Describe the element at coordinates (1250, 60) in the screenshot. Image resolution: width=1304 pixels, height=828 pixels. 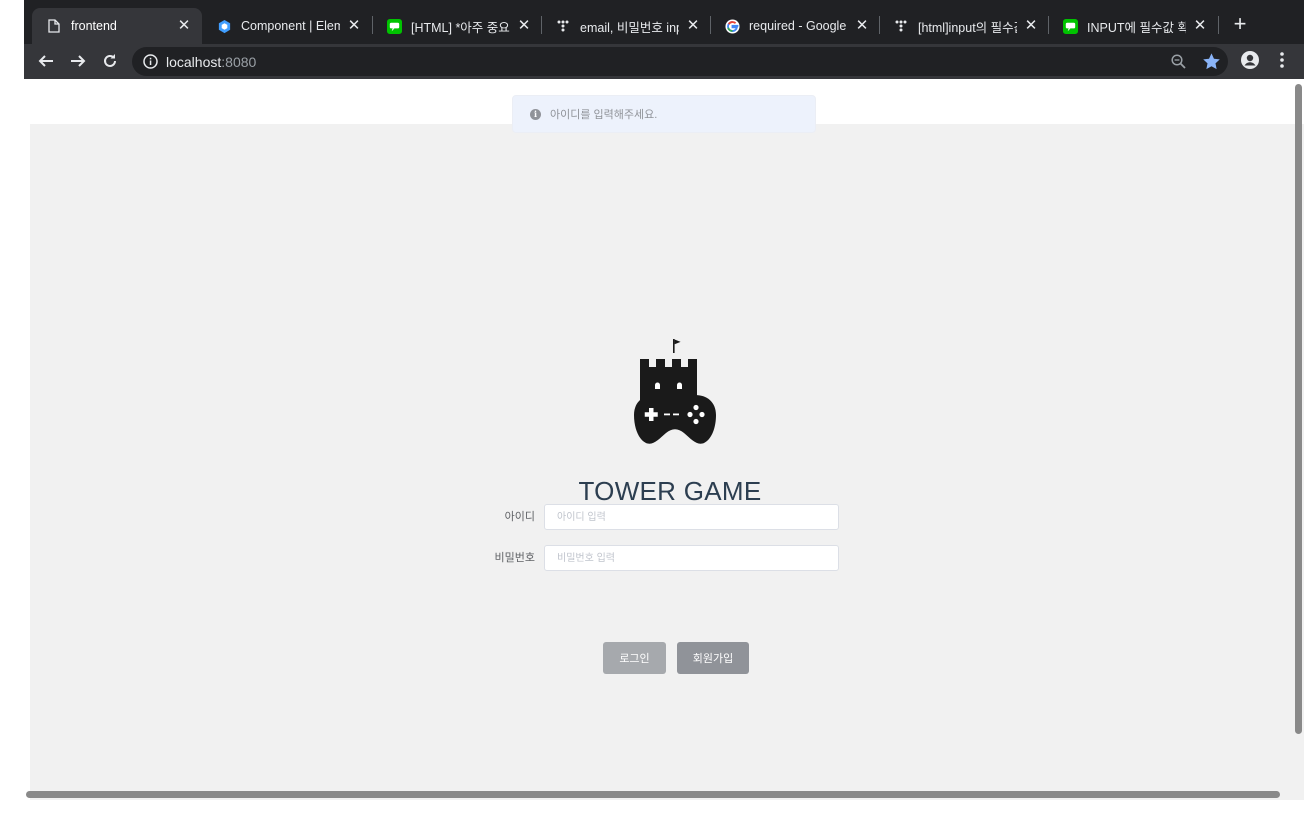
I see `profile-icon` at that location.